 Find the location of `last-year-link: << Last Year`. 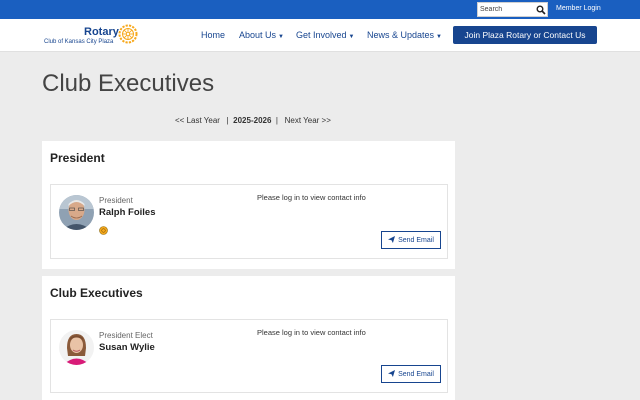

last-year-link: << Last Year is located at coordinates (197, 120).